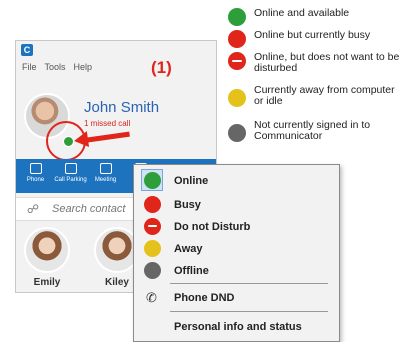 Image resolution: width=400 pixels, height=342 pixels. I want to click on legend-item-away: Currently away from computer or idle, so click(314, 96).